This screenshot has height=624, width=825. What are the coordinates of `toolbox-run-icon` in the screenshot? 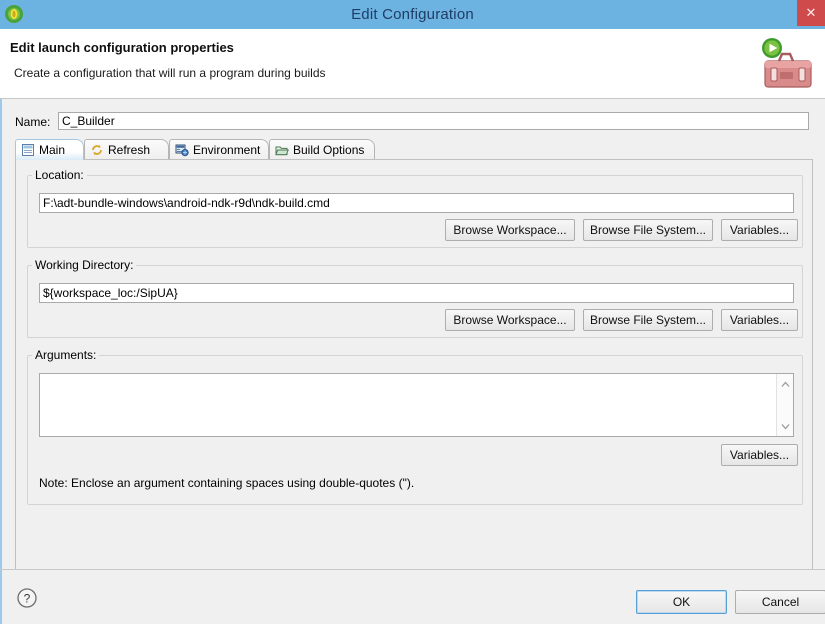 It's located at (786, 64).